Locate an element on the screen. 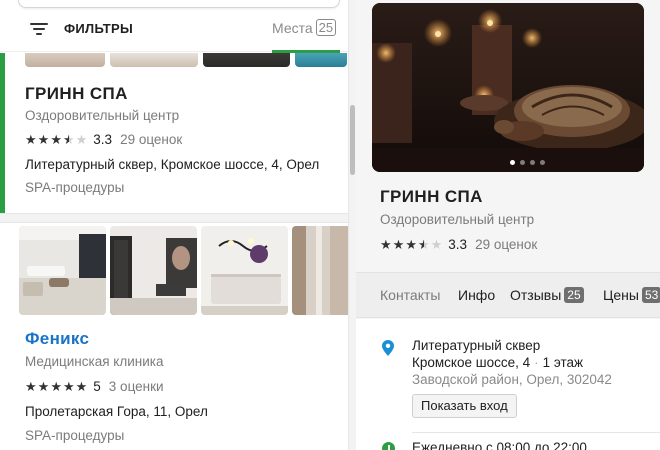 Image resolution: width=660 pixels, height=450 pixels. show-entrance-button: Показать вход is located at coordinates (464, 406).